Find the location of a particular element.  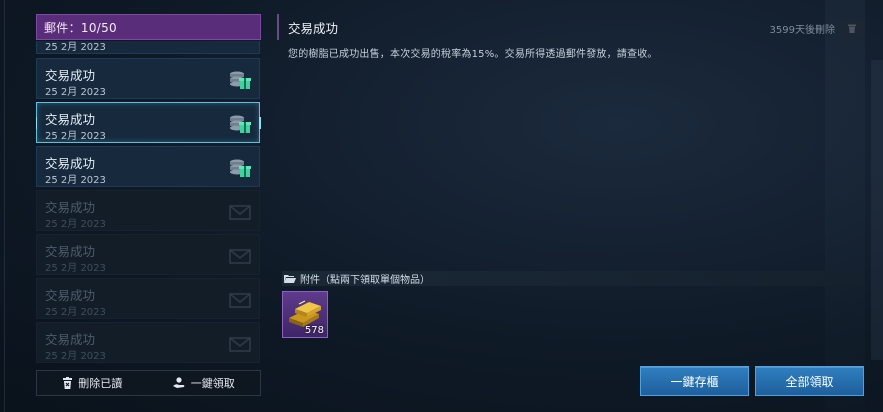

mail-body-text: 您的樹脂已成功出售，本次交易的稅率為15%。交易所得透過郵件發放，請查收。 is located at coordinates (473, 54).